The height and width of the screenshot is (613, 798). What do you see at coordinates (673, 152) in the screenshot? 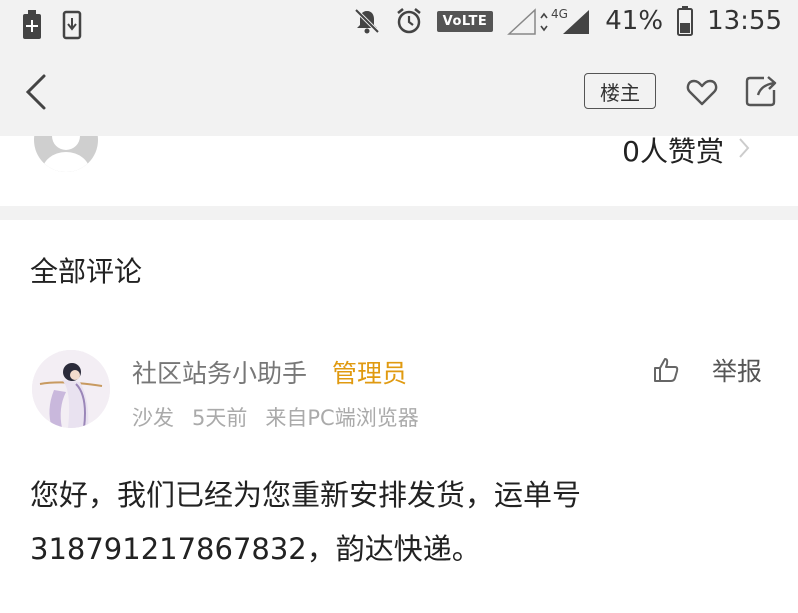
I see `donate-count: 0人赞赏` at bounding box center [673, 152].